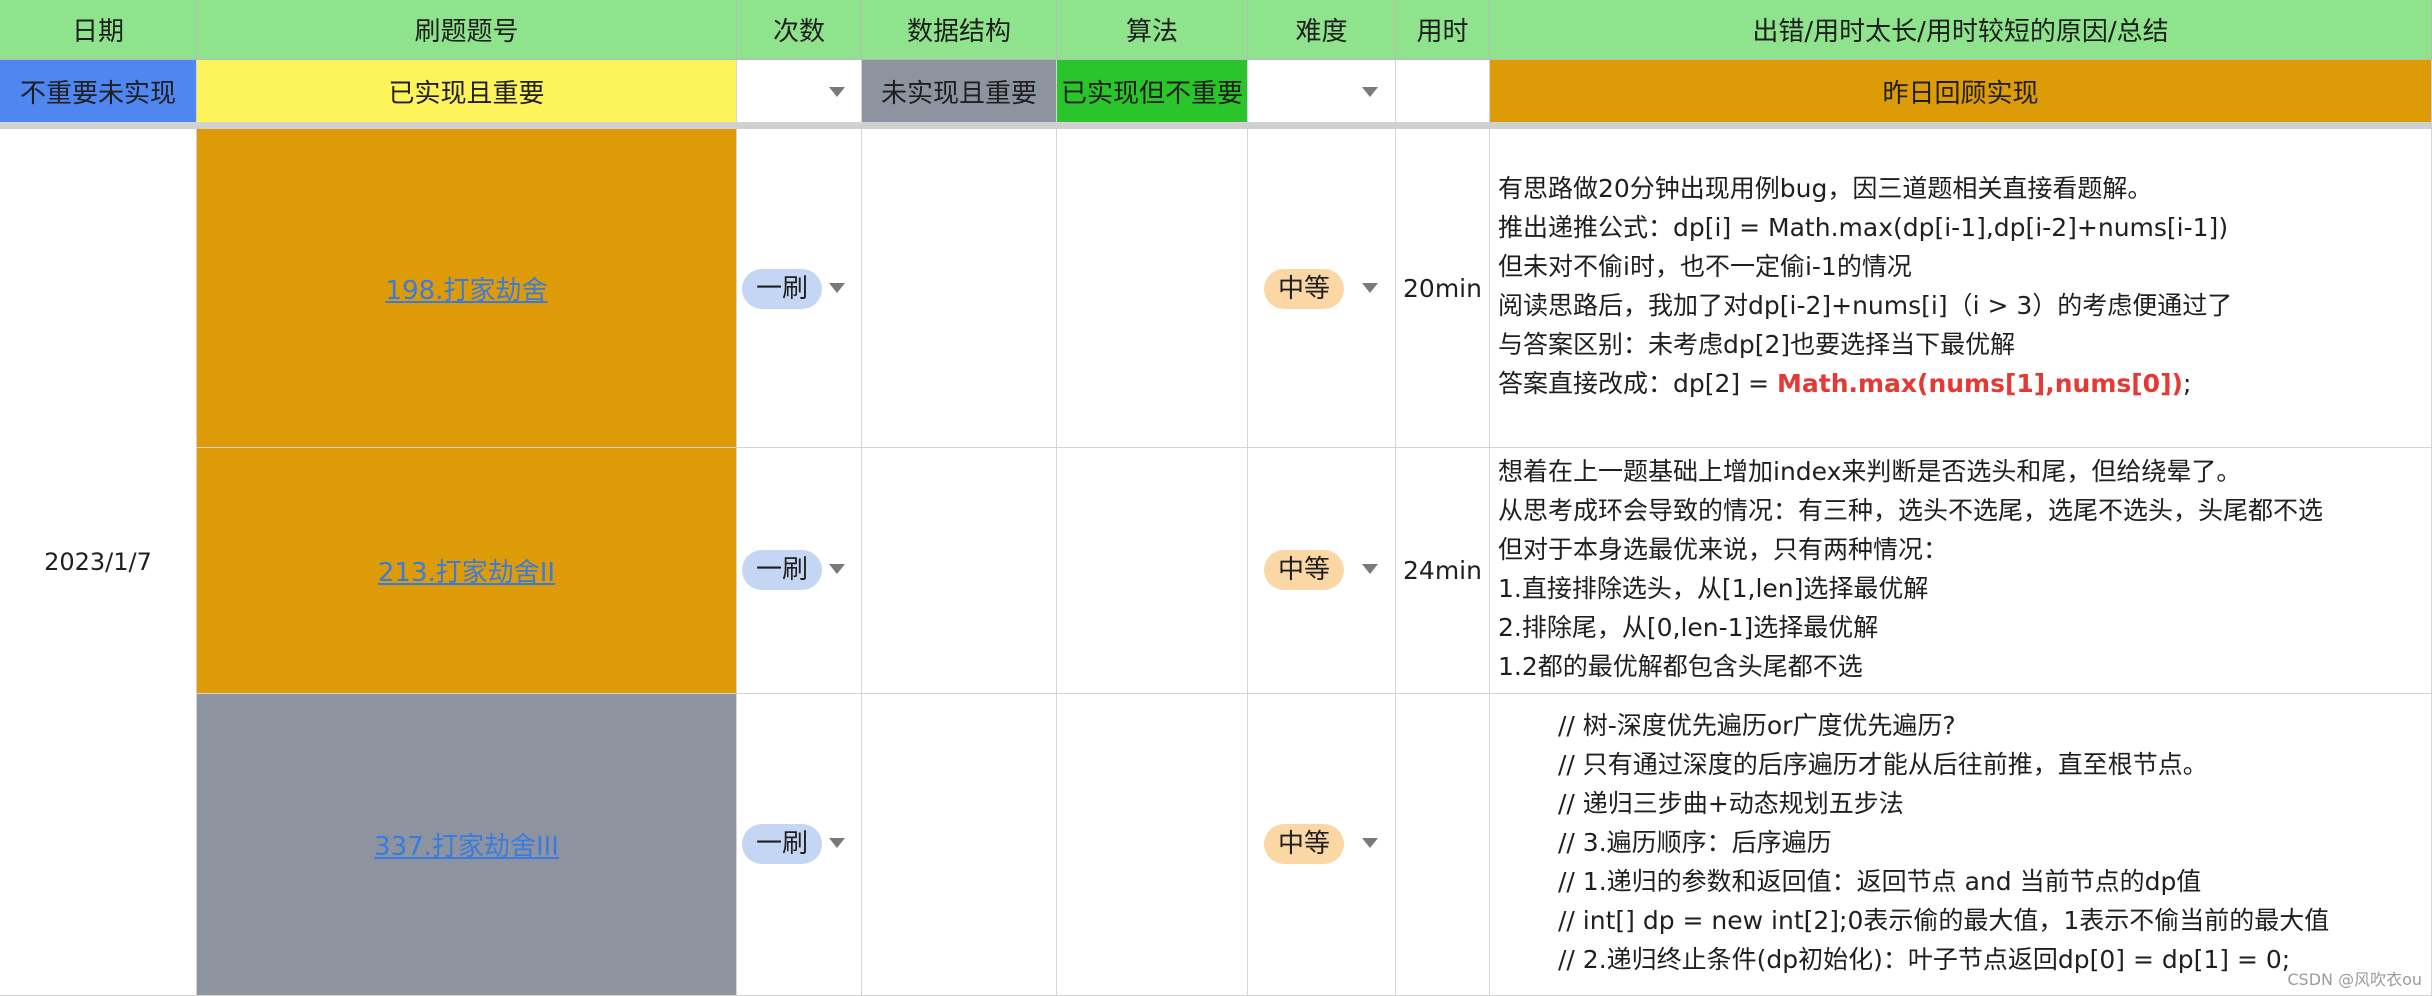 The width and height of the screenshot is (2432, 996). Describe the element at coordinates (1870, 471) in the screenshot. I see `note-line: 想着在上一题基础上增加index来判断是否选头和尾，但给绕晕了。` at that location.